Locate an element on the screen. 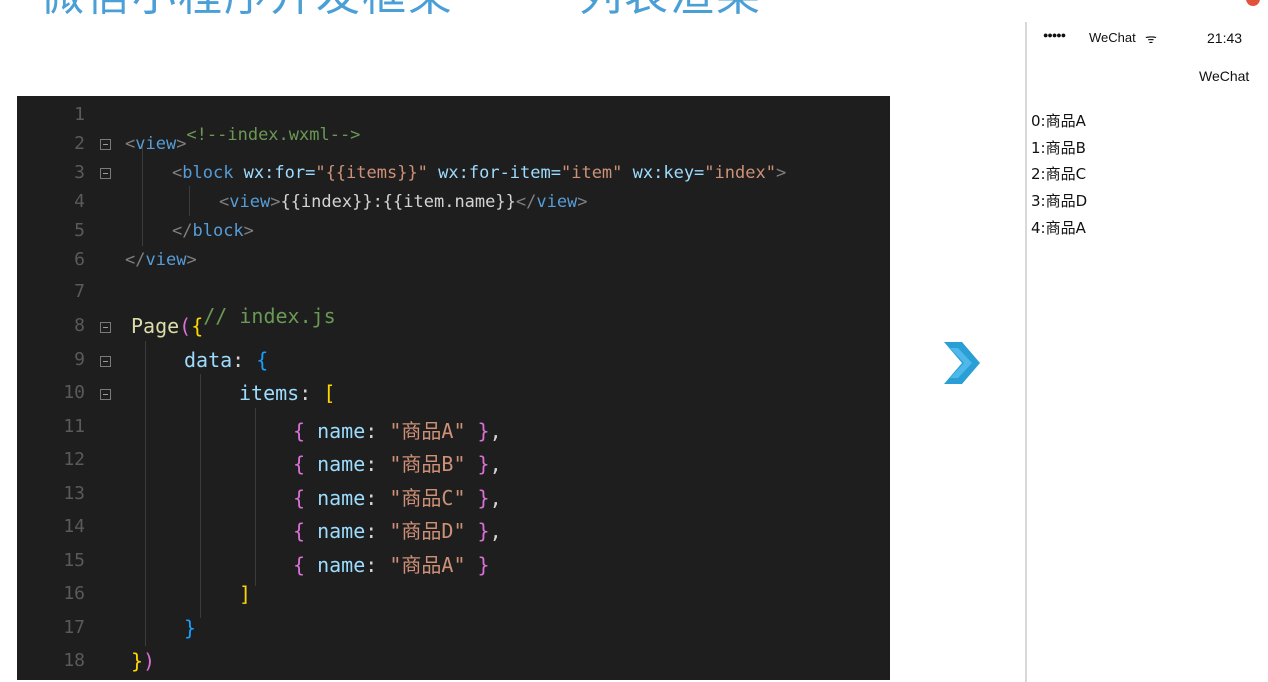  list-item: 0:商品A is located at coordinates (1058, 121).